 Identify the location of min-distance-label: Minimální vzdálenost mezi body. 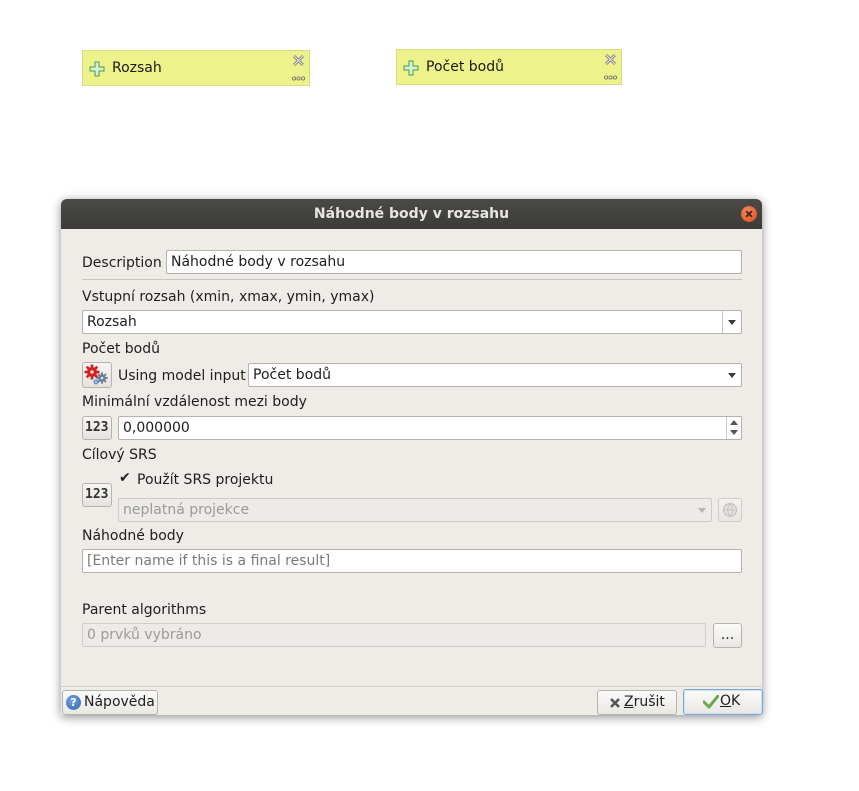
(194, 402).